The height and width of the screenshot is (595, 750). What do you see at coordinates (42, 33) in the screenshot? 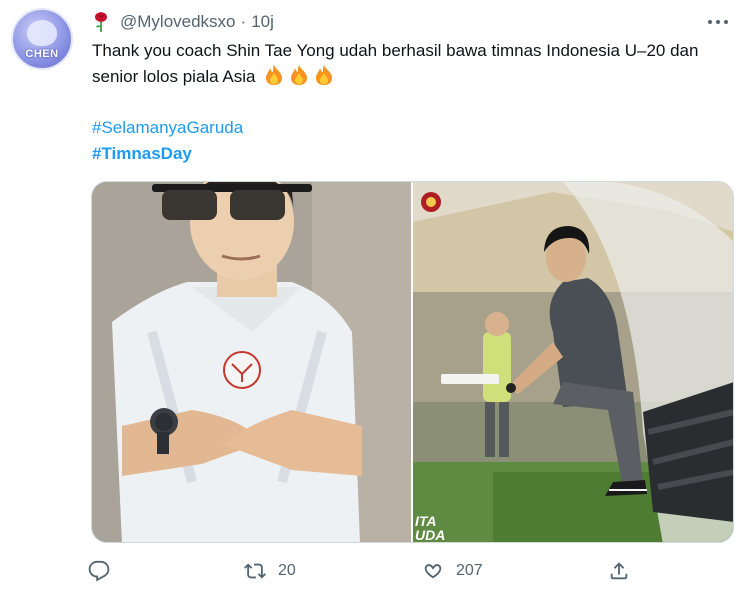
I see `avatar-figure` at bounding box center [42, 33].